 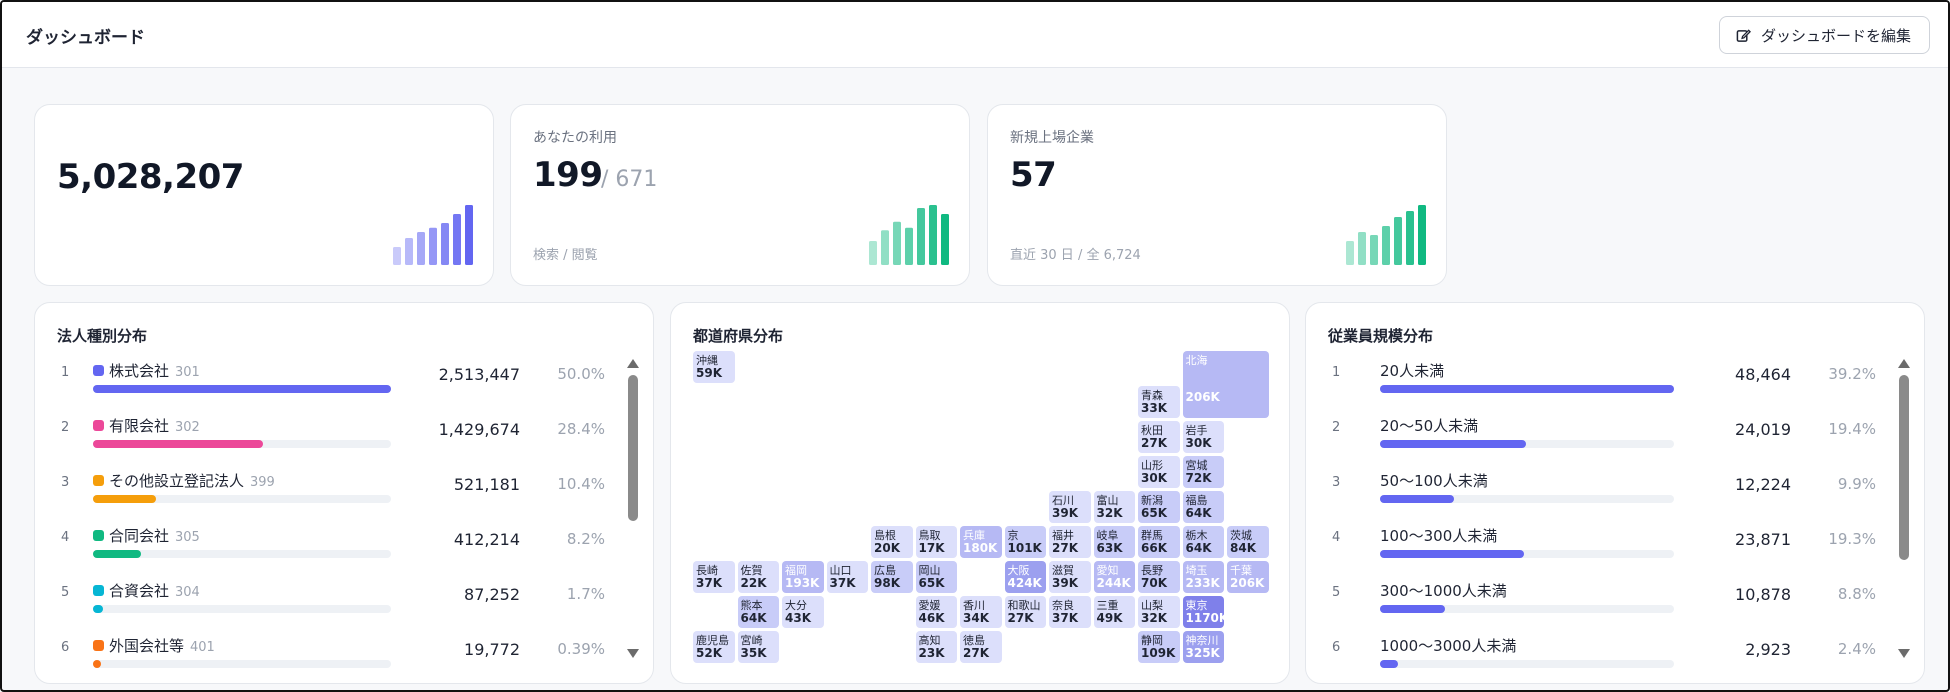 What do you see at coordinates (65, 372) in the screenshot?
I see `rank-number: 1` at bounding box center [65, 372].